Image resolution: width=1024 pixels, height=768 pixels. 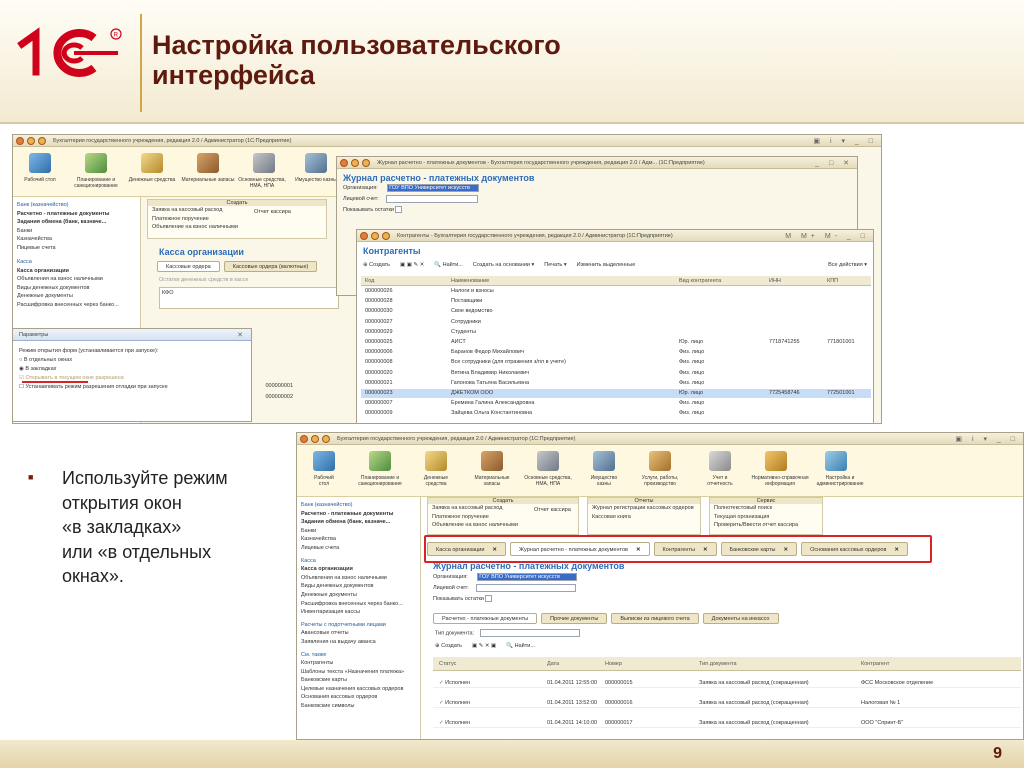 What do you see at coordinates (616, 291) in the screenshot?
I see `table-row: 000000026 Налоги и взносы` at bounding box center [616, 291].